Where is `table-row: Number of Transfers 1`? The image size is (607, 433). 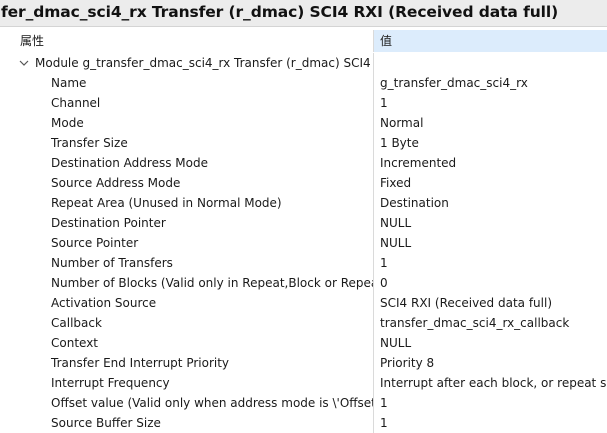 table-row: Number of Transfers 1 is located at coordinates (303, 263).